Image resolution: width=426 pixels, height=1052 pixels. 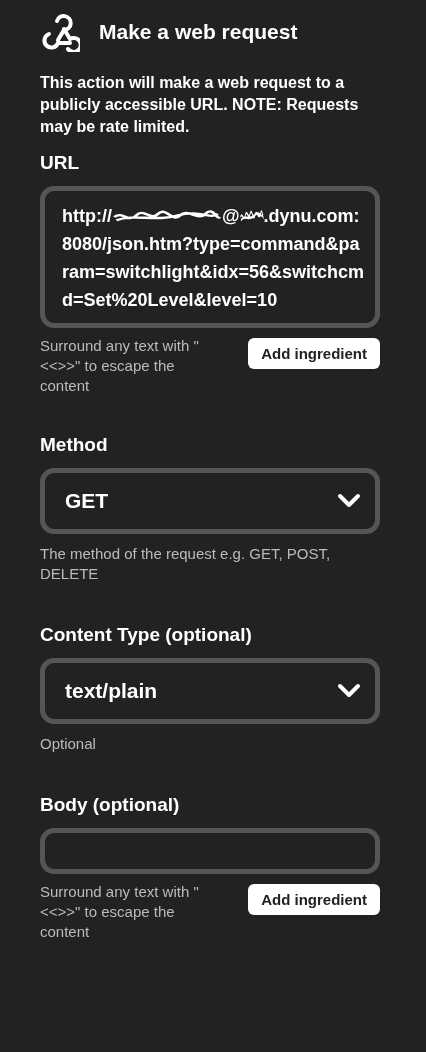 I want to click on action-description: This action will make a web request to a publicly accessible URL. NOTE: Requests may be rate limited., so click(x=200, y=105).